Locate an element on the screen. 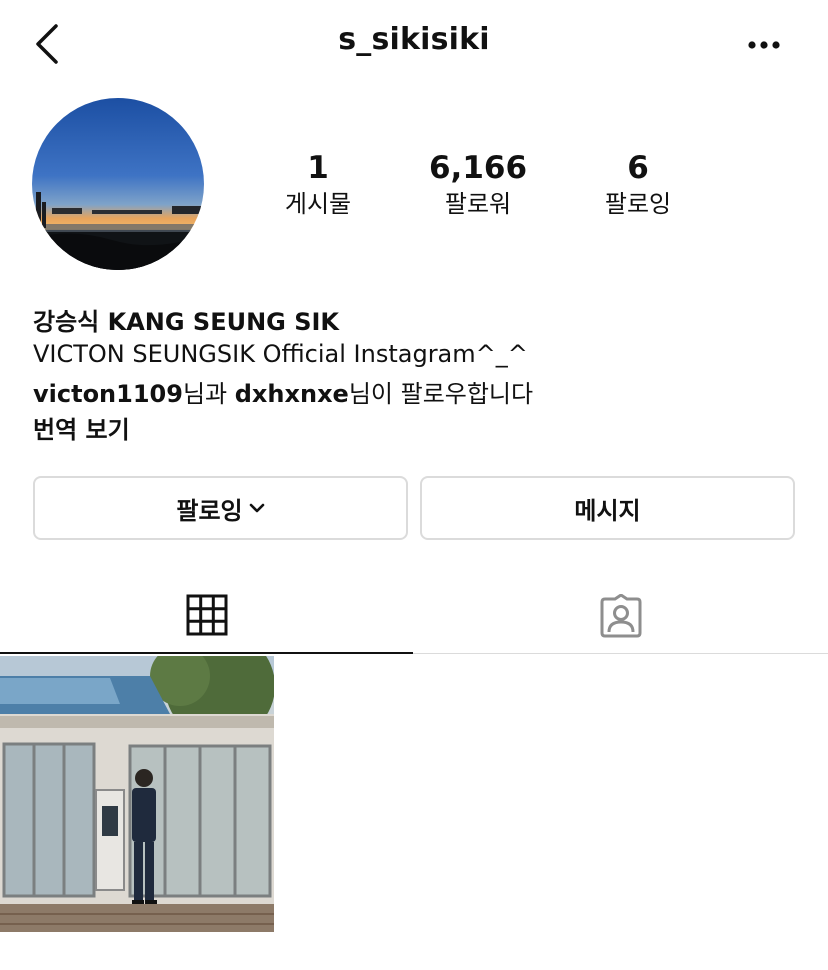 The image size is (828, 970). tab-posts-grid is located at coordinates (206, 616).